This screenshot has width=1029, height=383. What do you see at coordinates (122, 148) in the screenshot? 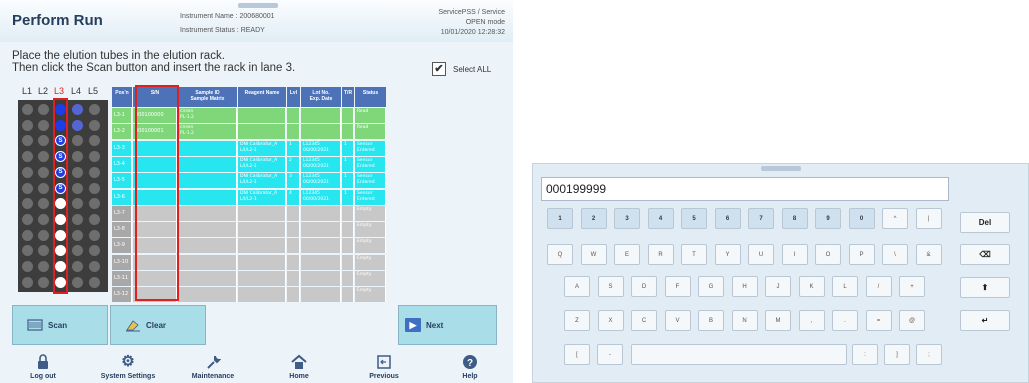
I see `table-cell-pos: L3-3` at bounding box center [122, 148].